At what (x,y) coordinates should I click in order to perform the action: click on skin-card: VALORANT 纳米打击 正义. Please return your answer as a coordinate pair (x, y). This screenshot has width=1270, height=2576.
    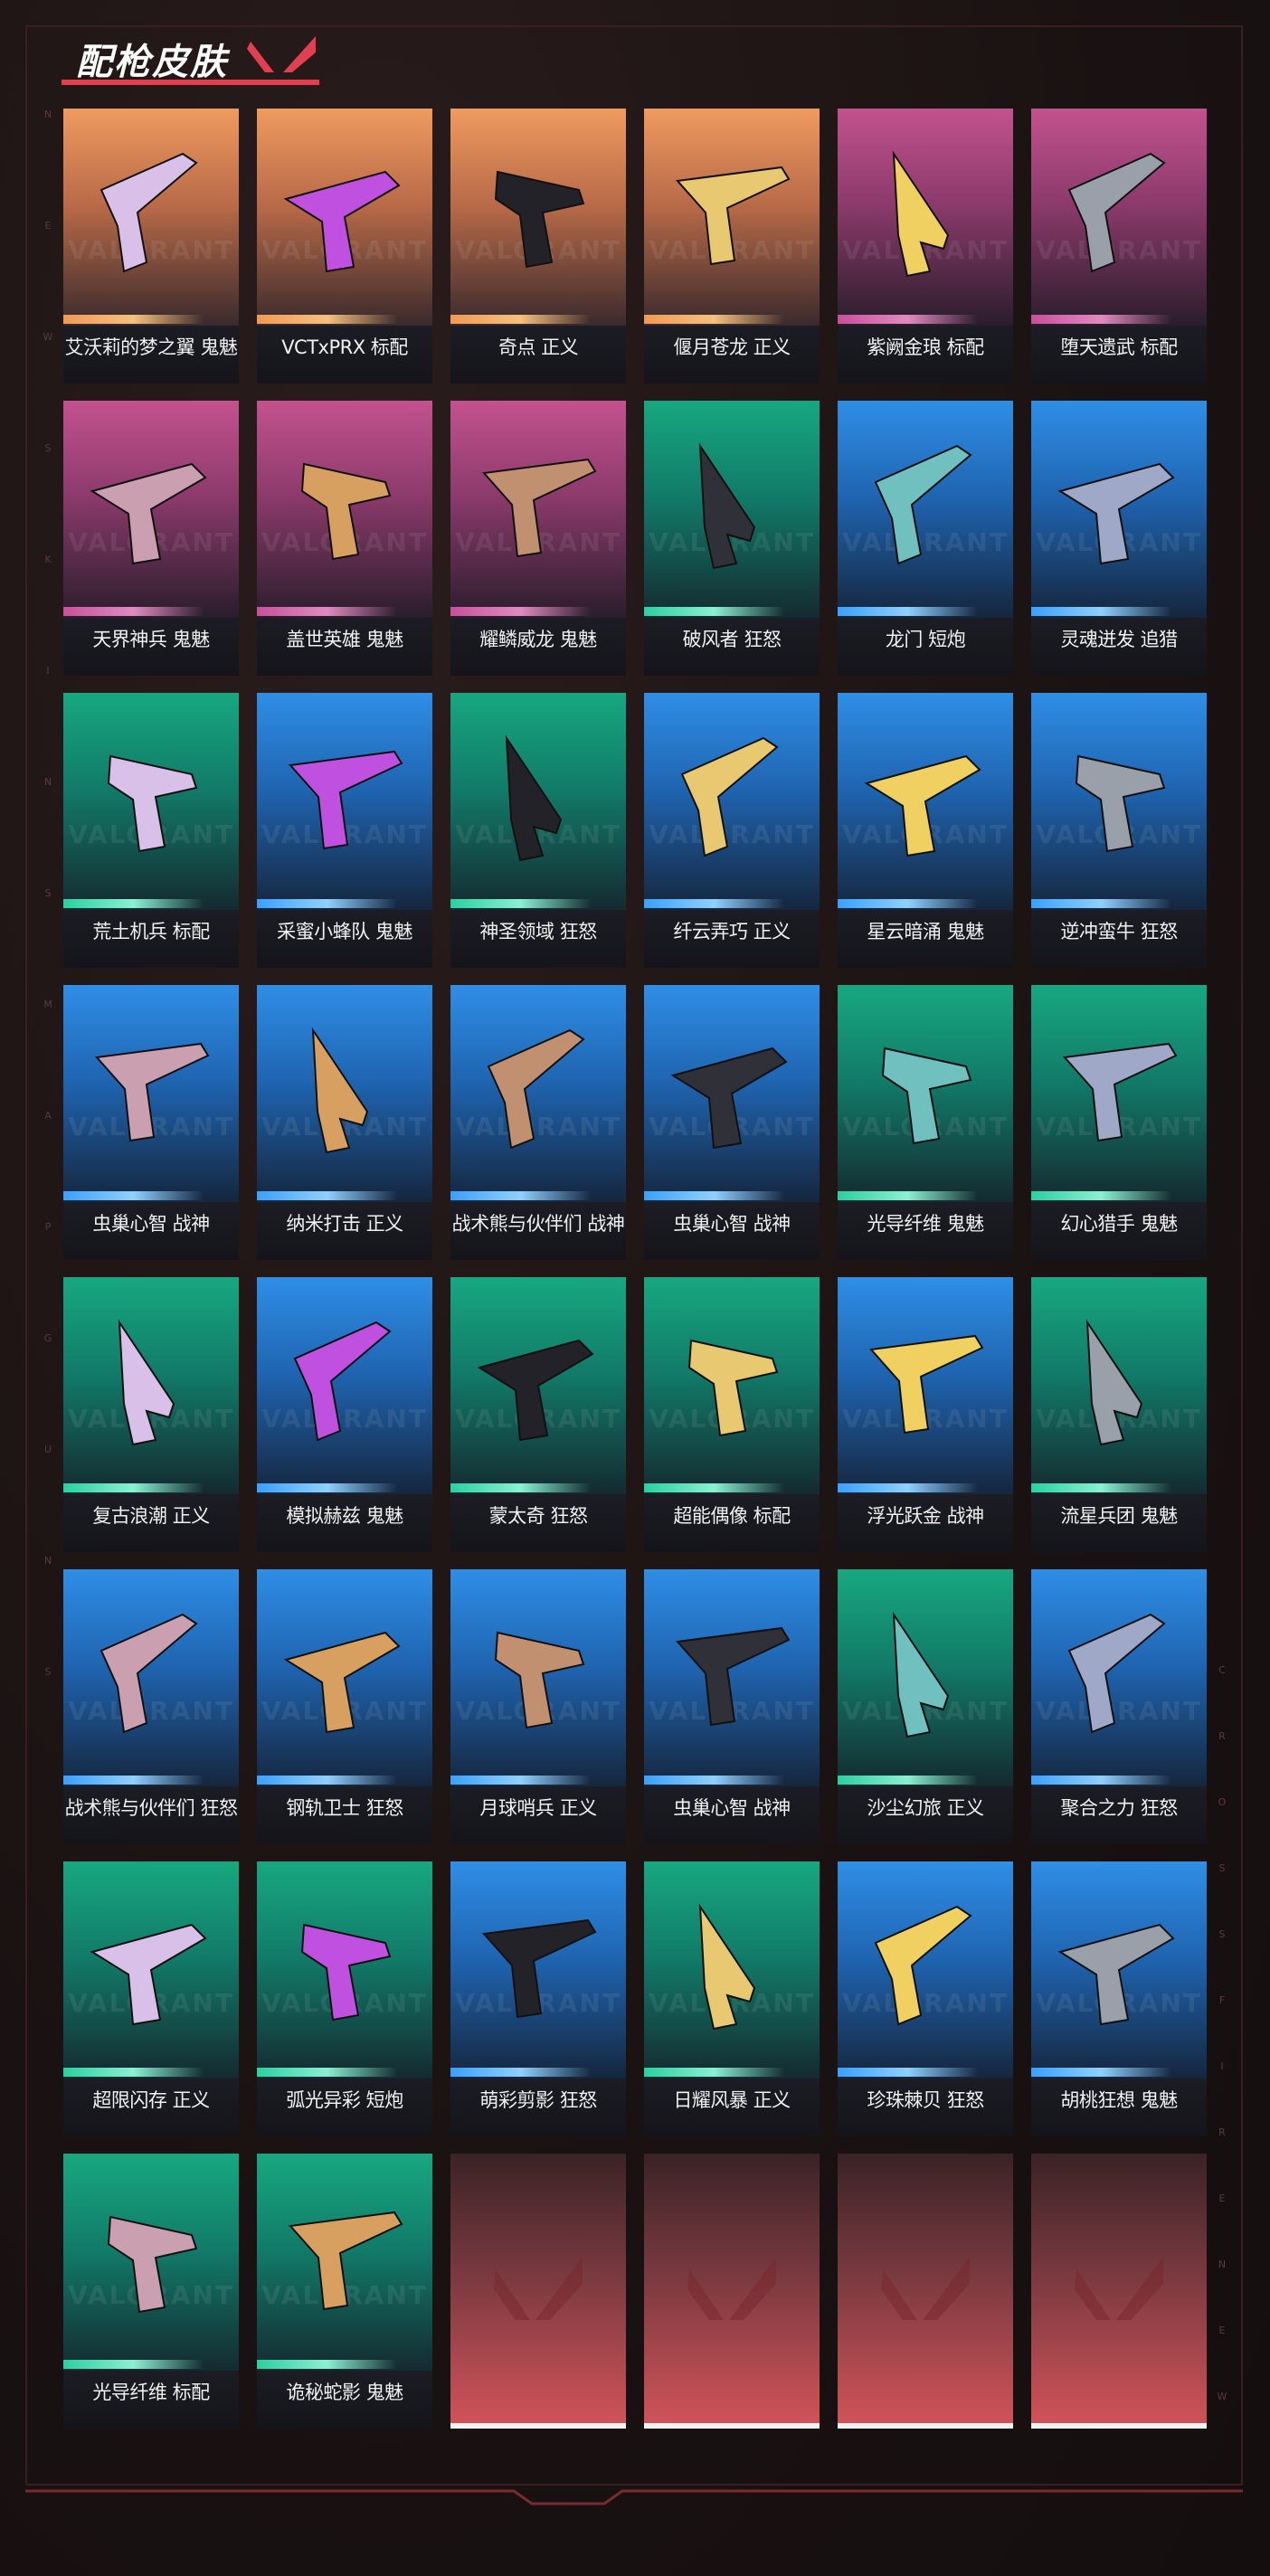
    Looking at the image, I should click on (344, 1122).